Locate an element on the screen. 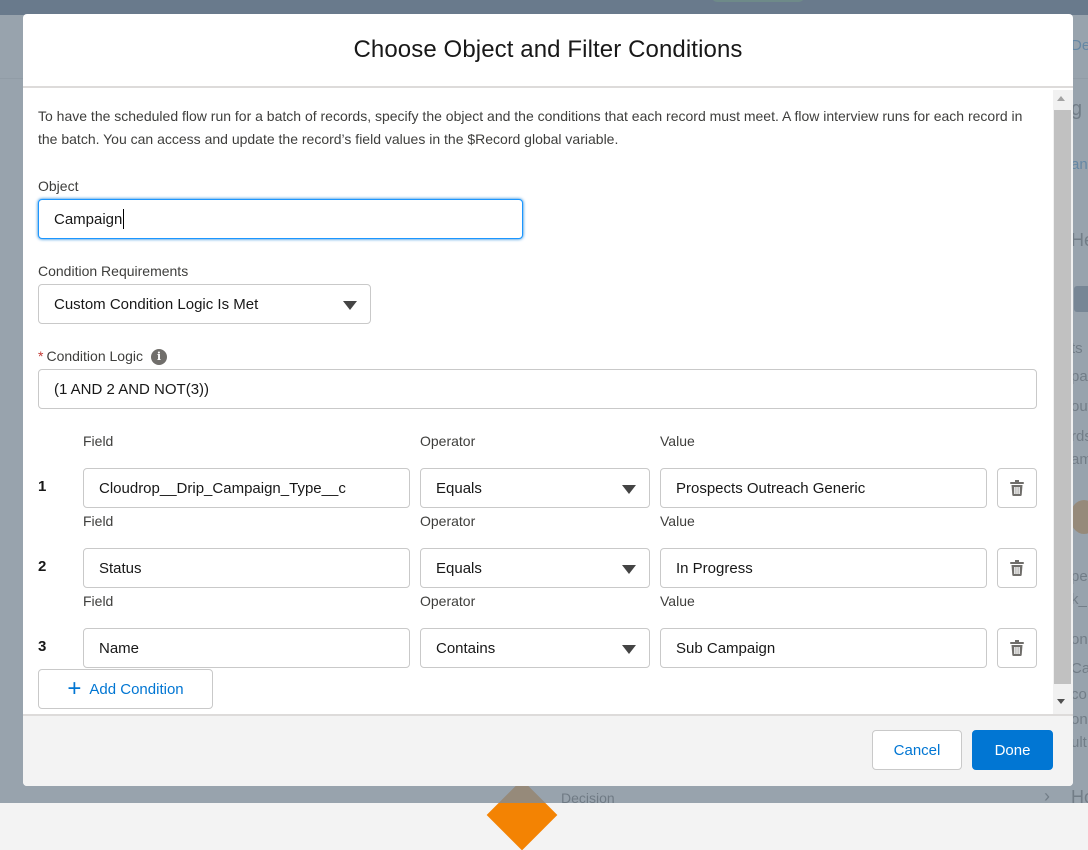 The image size is (1088, 850). condition-field-input: Cloudrop__Drip_Campaign_Type__c is located at coordinates (246, 488).